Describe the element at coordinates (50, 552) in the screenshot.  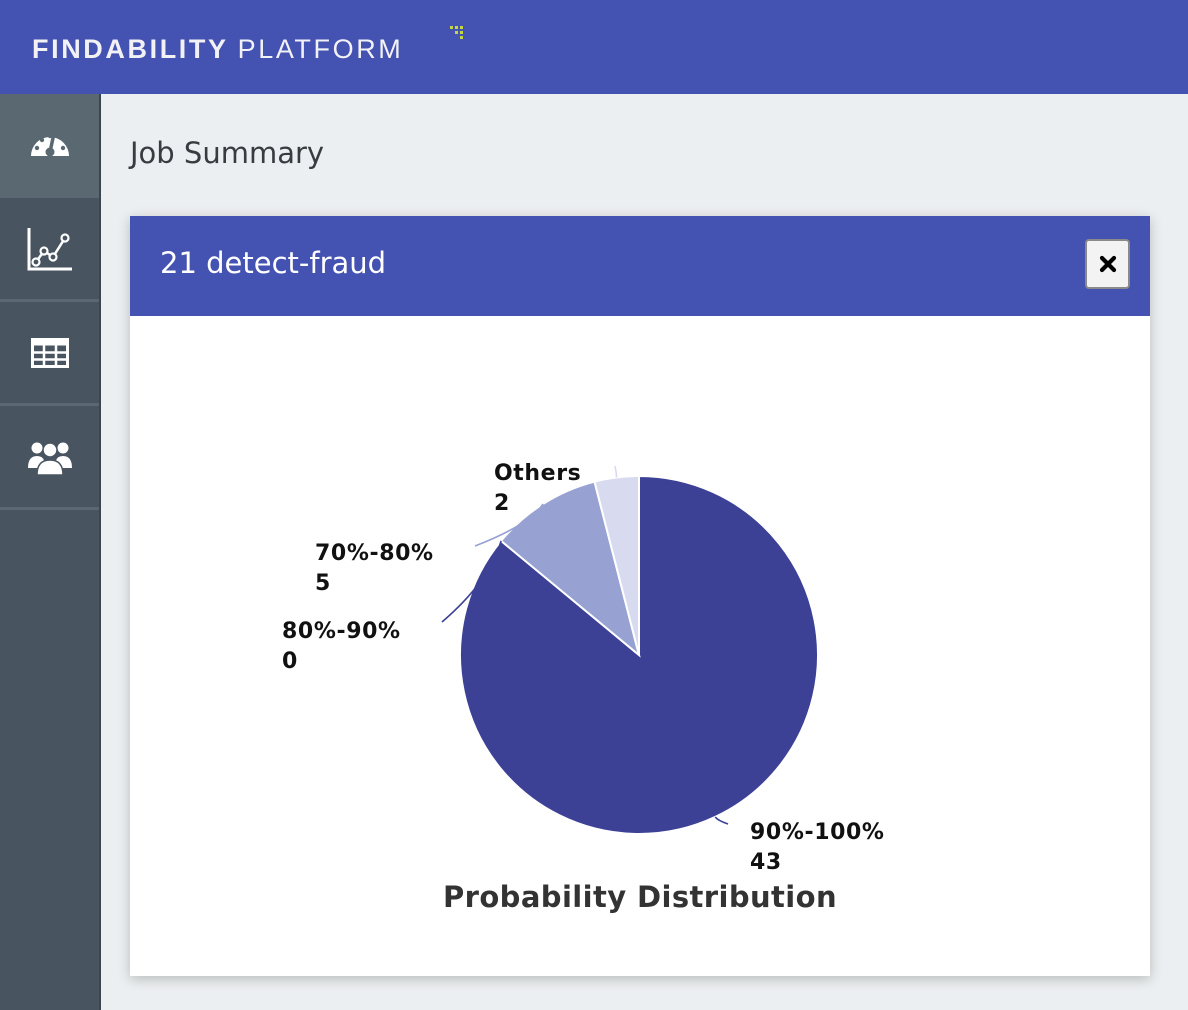
I see `sidebar-nav` at that location.